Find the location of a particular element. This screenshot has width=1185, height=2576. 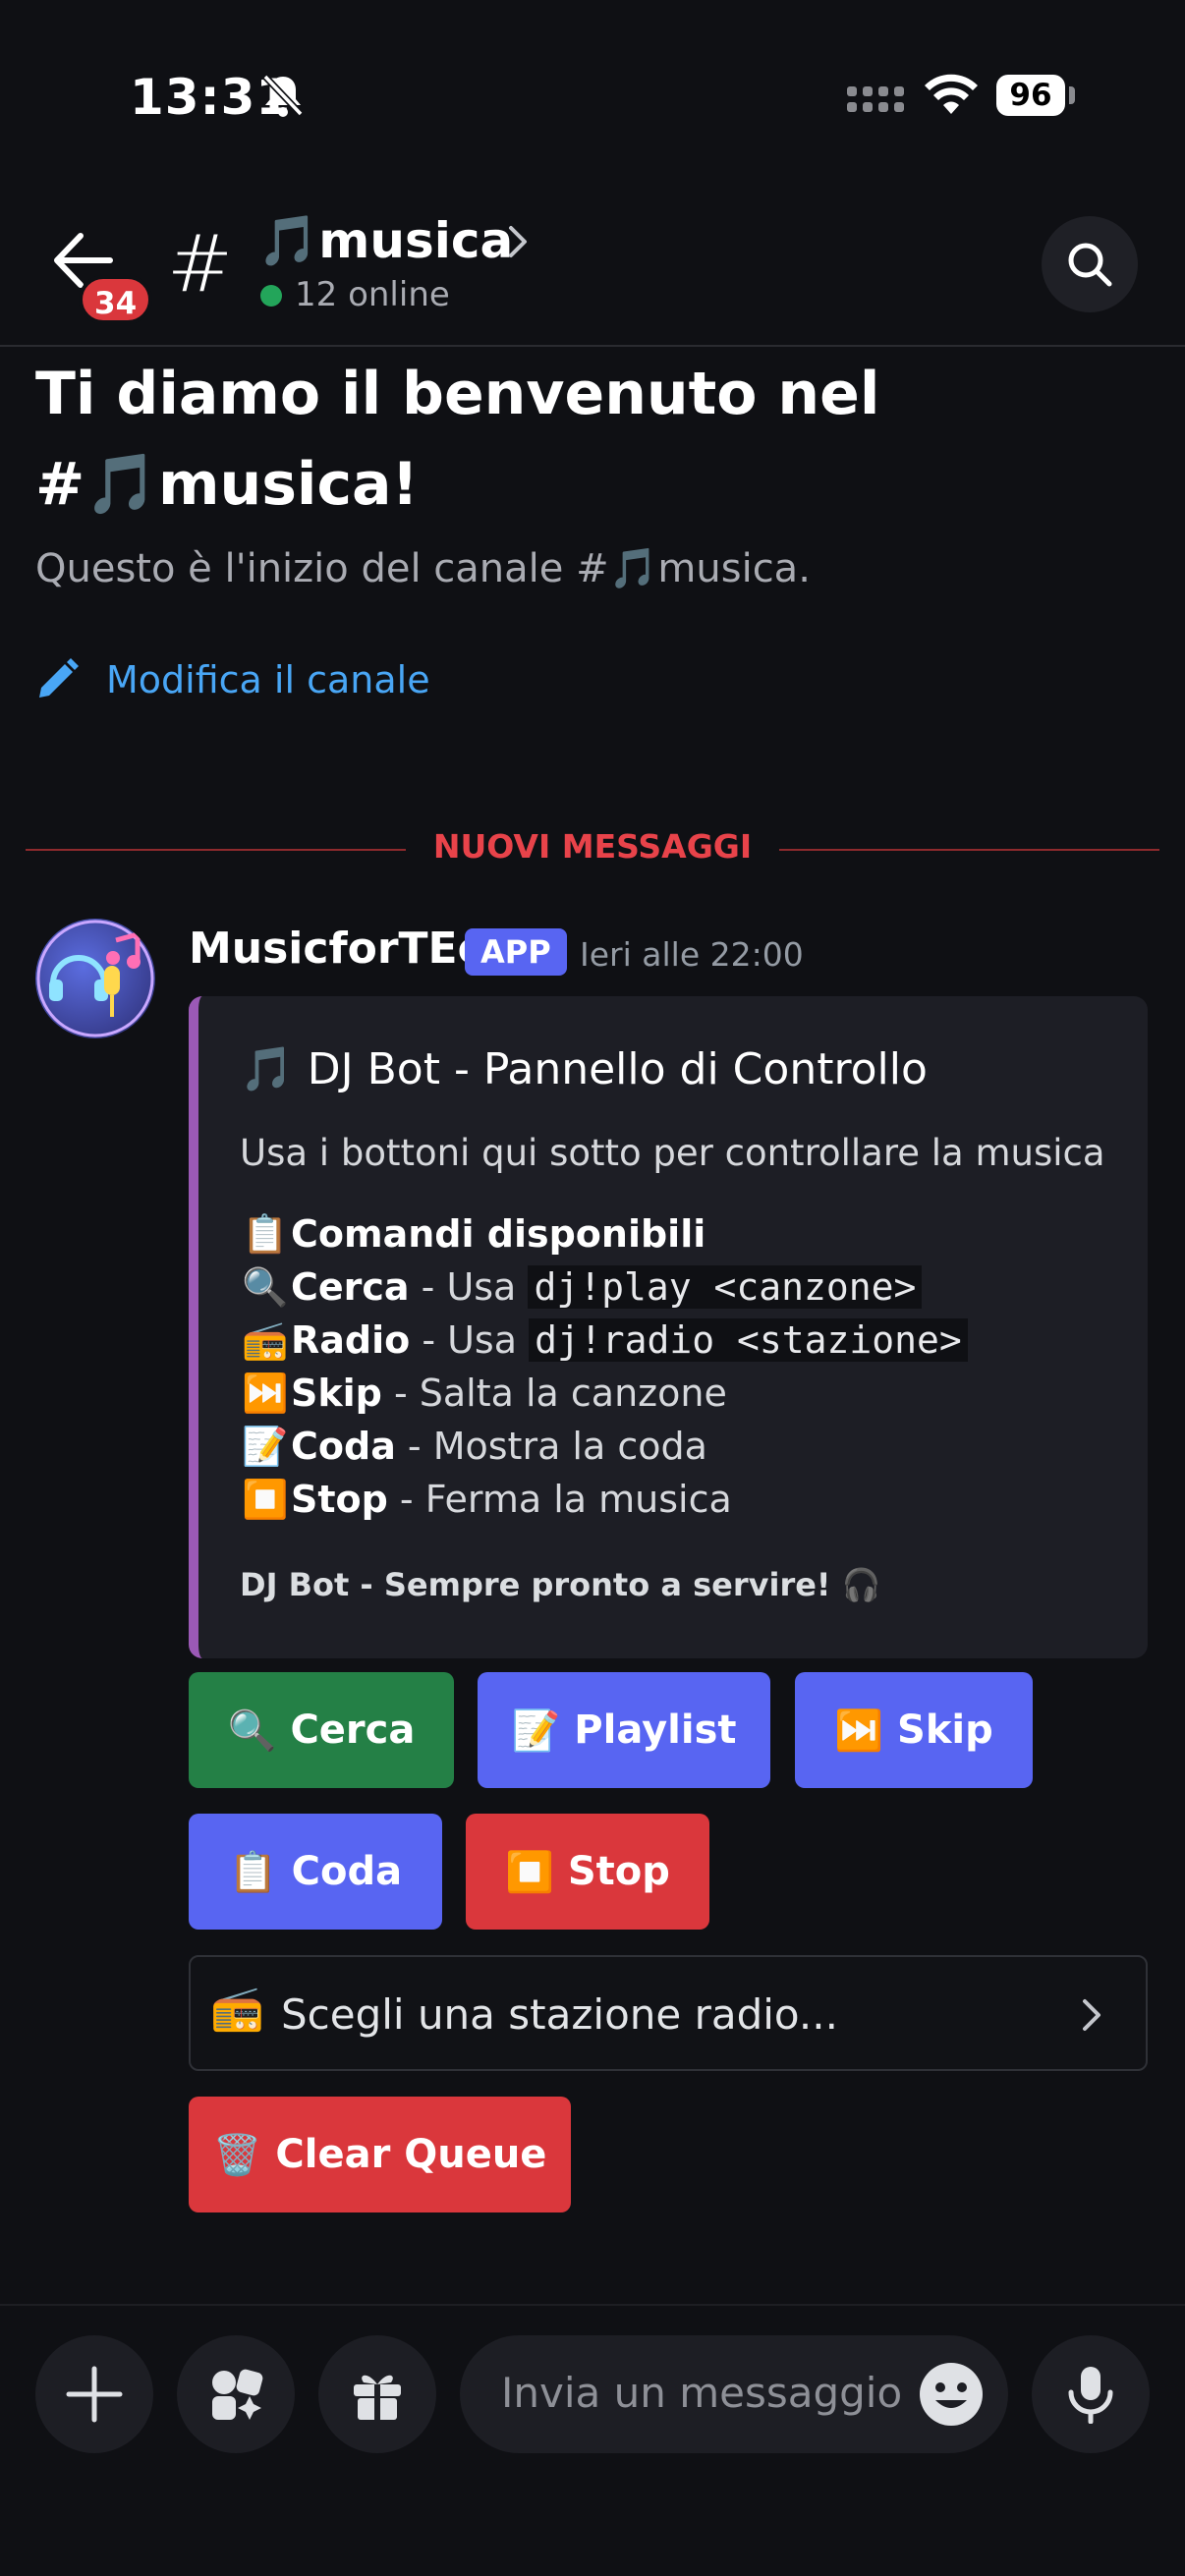

add-attachment-button is located at coordinates (94, 2394).